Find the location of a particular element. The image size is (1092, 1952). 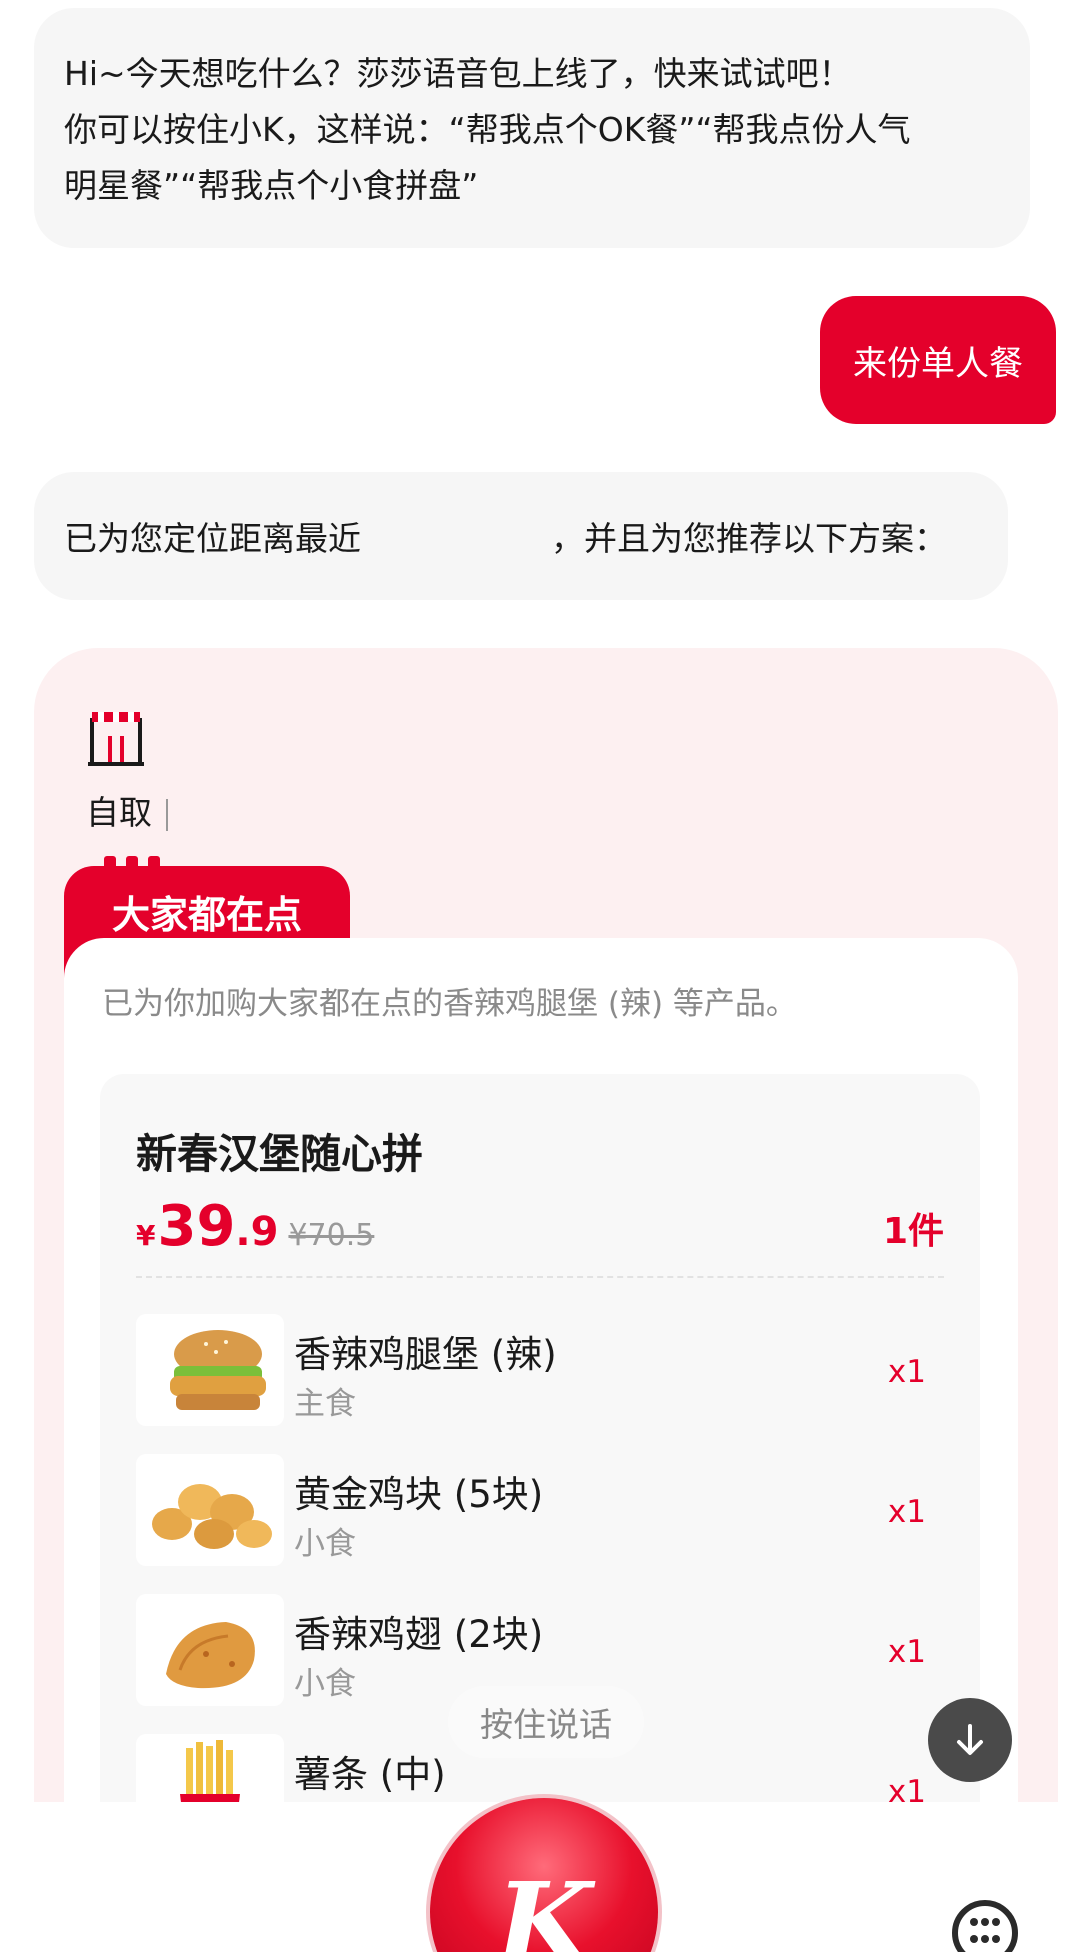

price-integer: 39 is located at coordinates (196, 1226).